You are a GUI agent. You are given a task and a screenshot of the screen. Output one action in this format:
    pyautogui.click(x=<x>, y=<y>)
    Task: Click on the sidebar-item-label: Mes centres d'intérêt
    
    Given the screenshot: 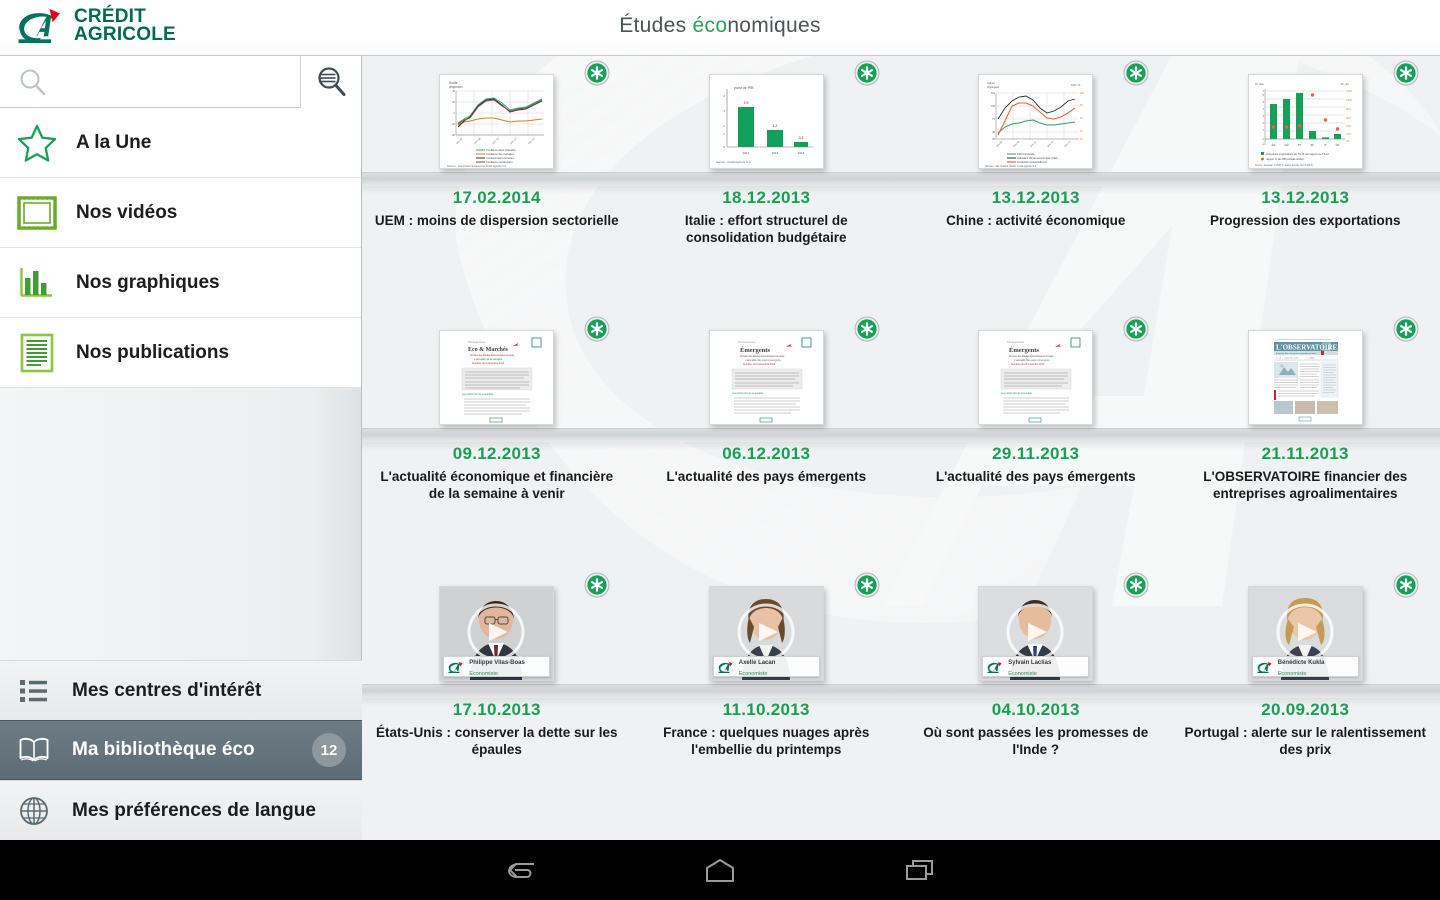 What is the action you would take?
    pyautogui.click(x=167, y=690)
    